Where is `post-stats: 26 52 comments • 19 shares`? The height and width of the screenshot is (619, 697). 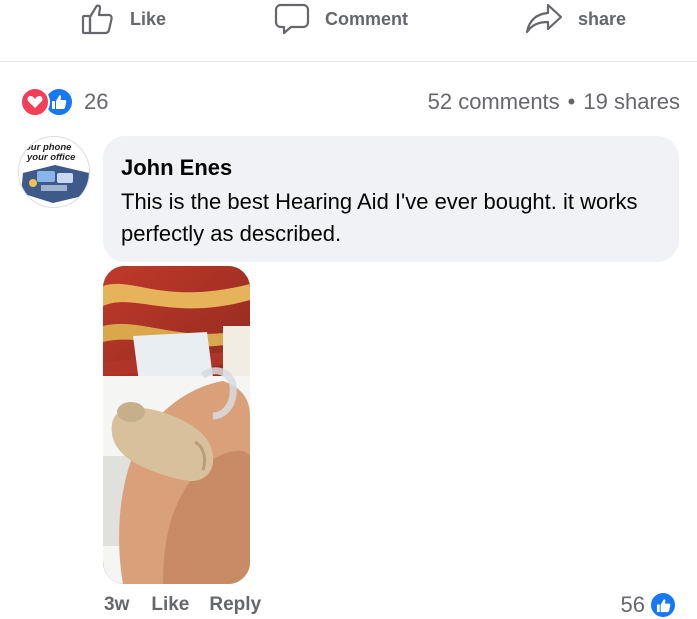
post-stats: 26 52 comments • 19 shares is located at coordinates (350, 102).